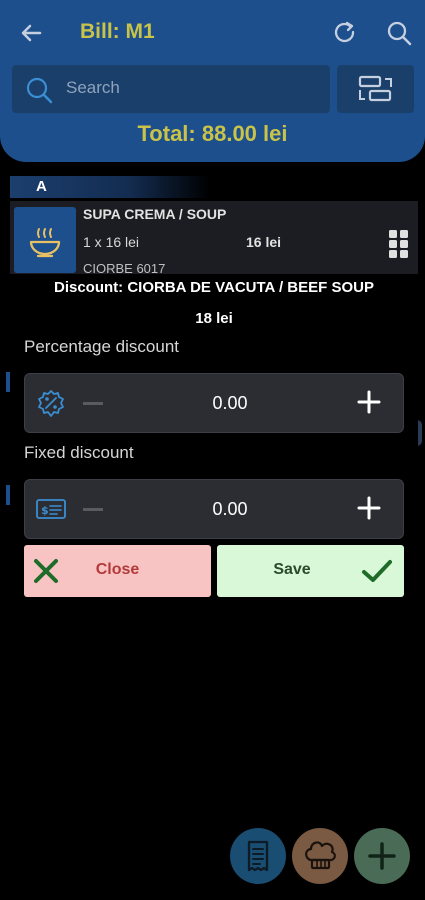 The width and height of the screenshot is (425, 900). I want to click on chef-hat-icon, so click(320, 855).